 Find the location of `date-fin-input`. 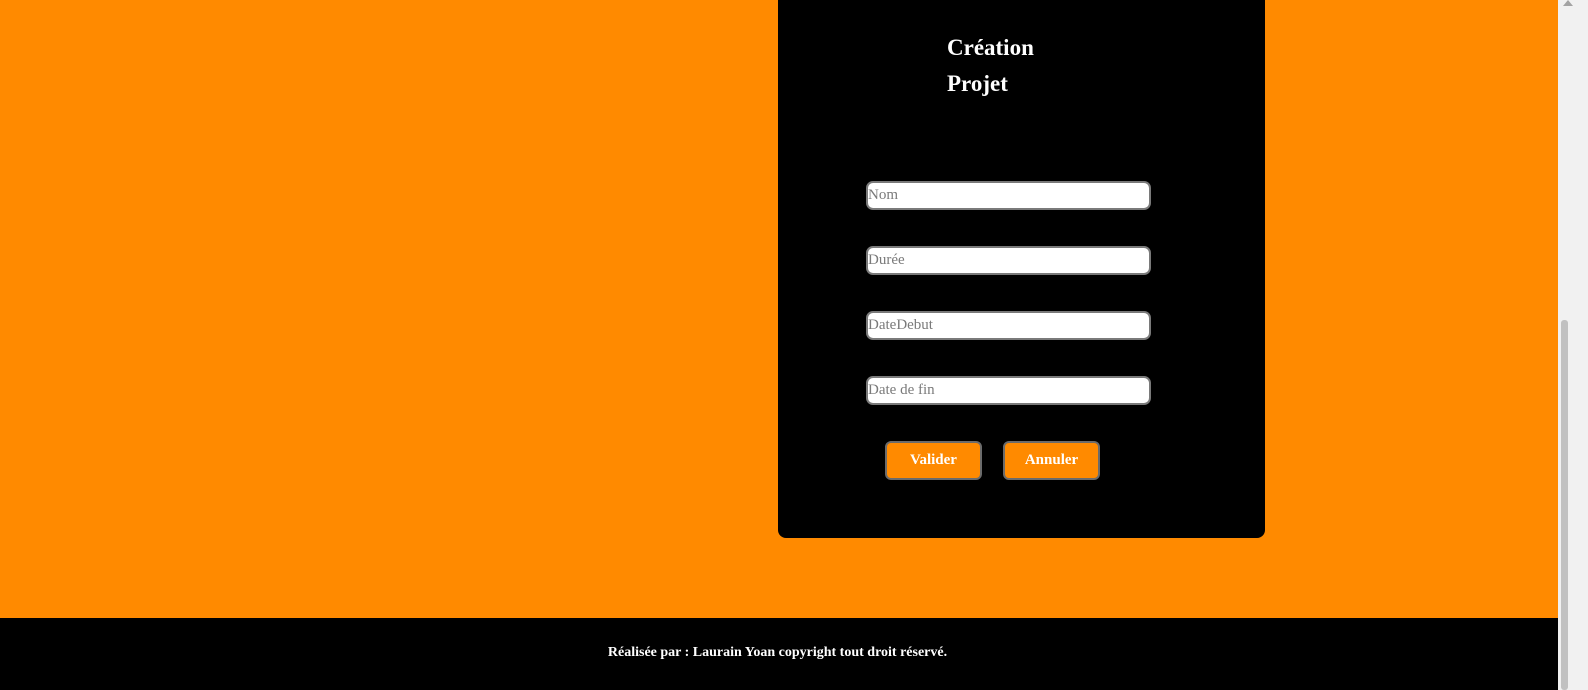

date-fin-input is located at coordinates (1008, 390).